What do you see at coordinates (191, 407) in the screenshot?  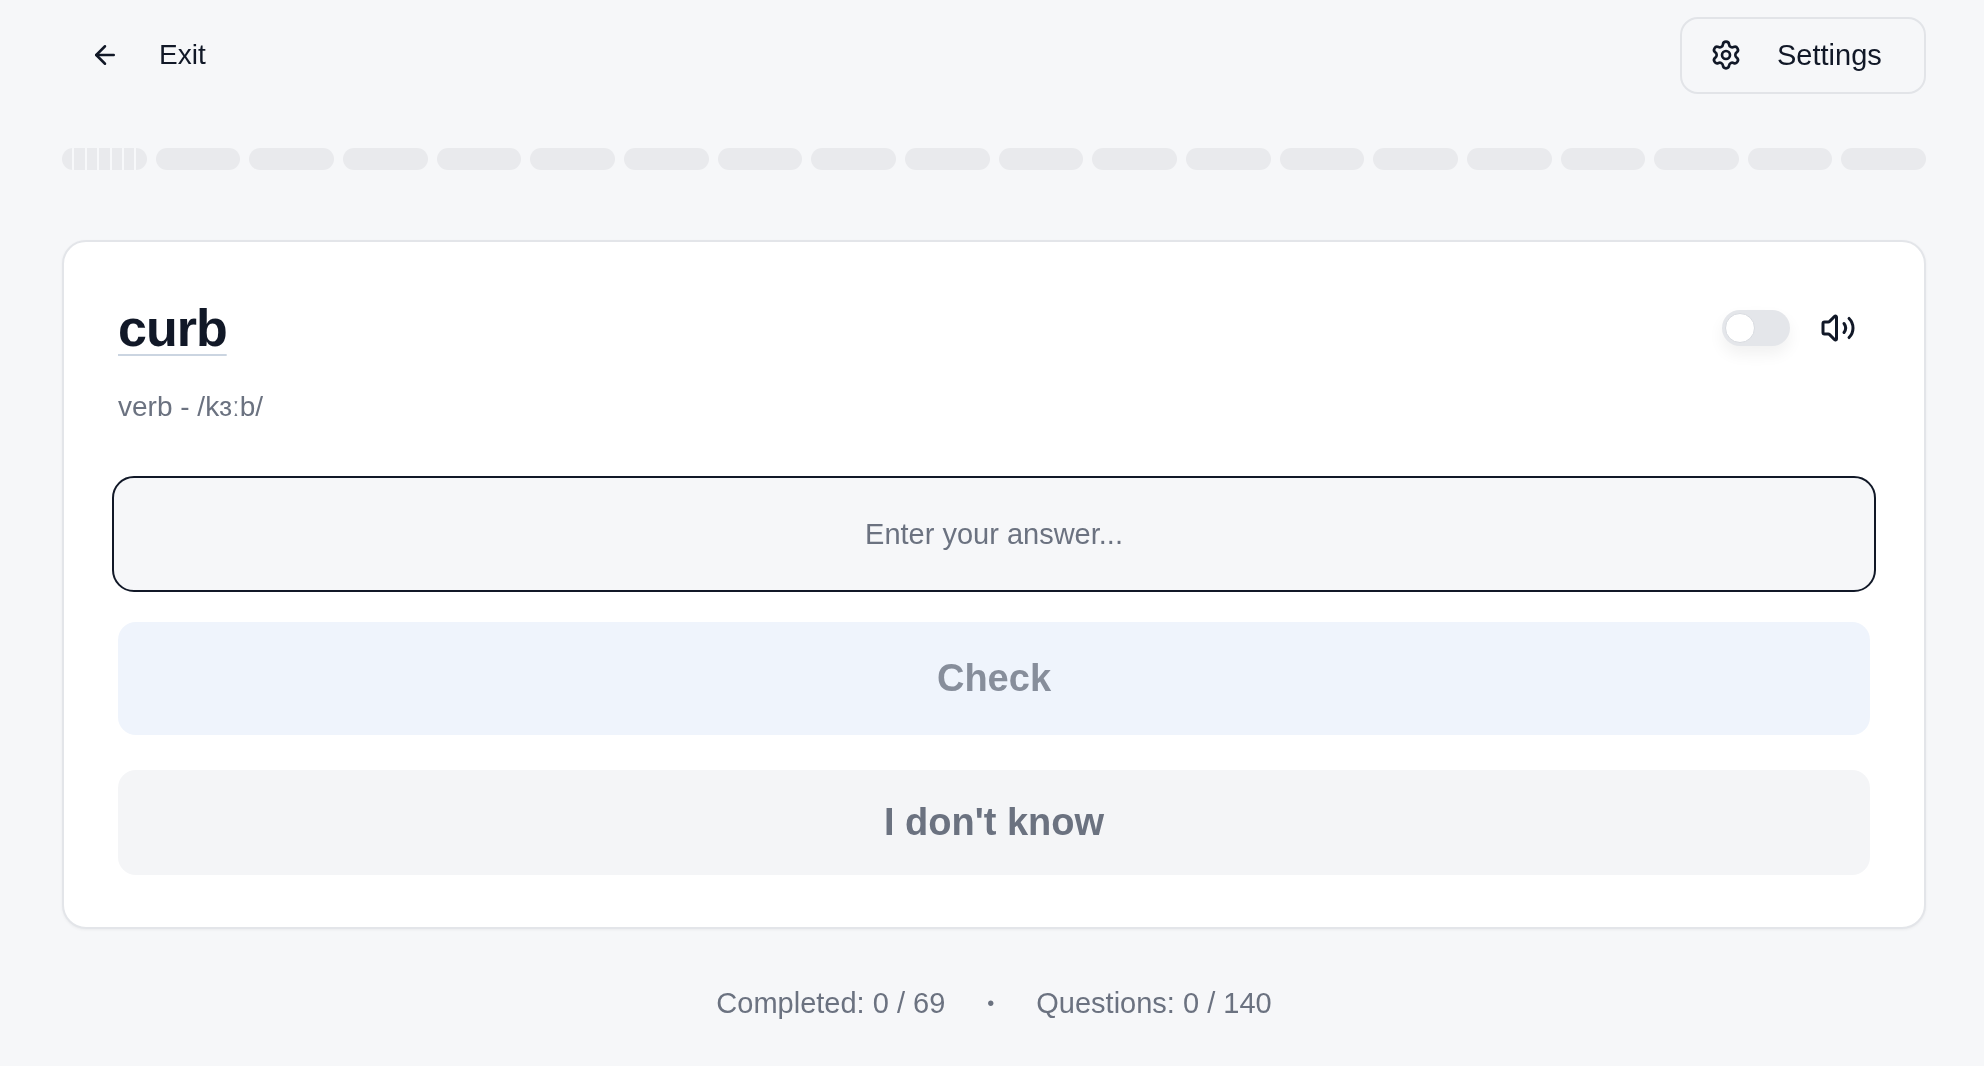 I see `word-details: verb - /kɜːb/` at bounding box center [191, 407].